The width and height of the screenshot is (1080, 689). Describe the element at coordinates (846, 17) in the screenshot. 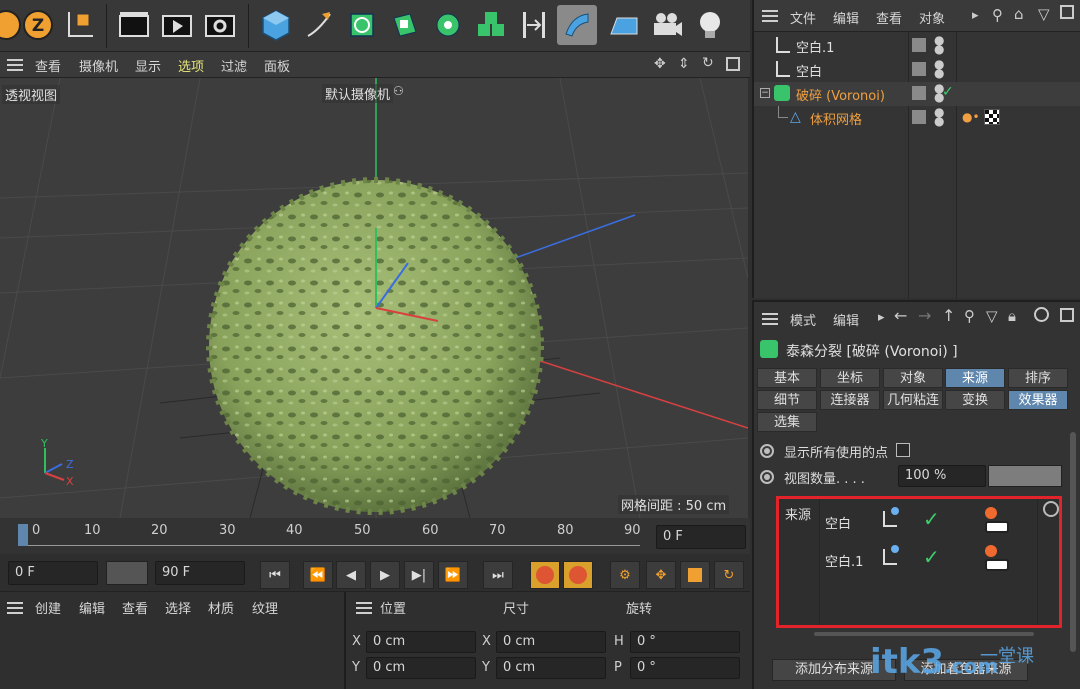

I see `obj-menu-edit: 编辑` at that location.